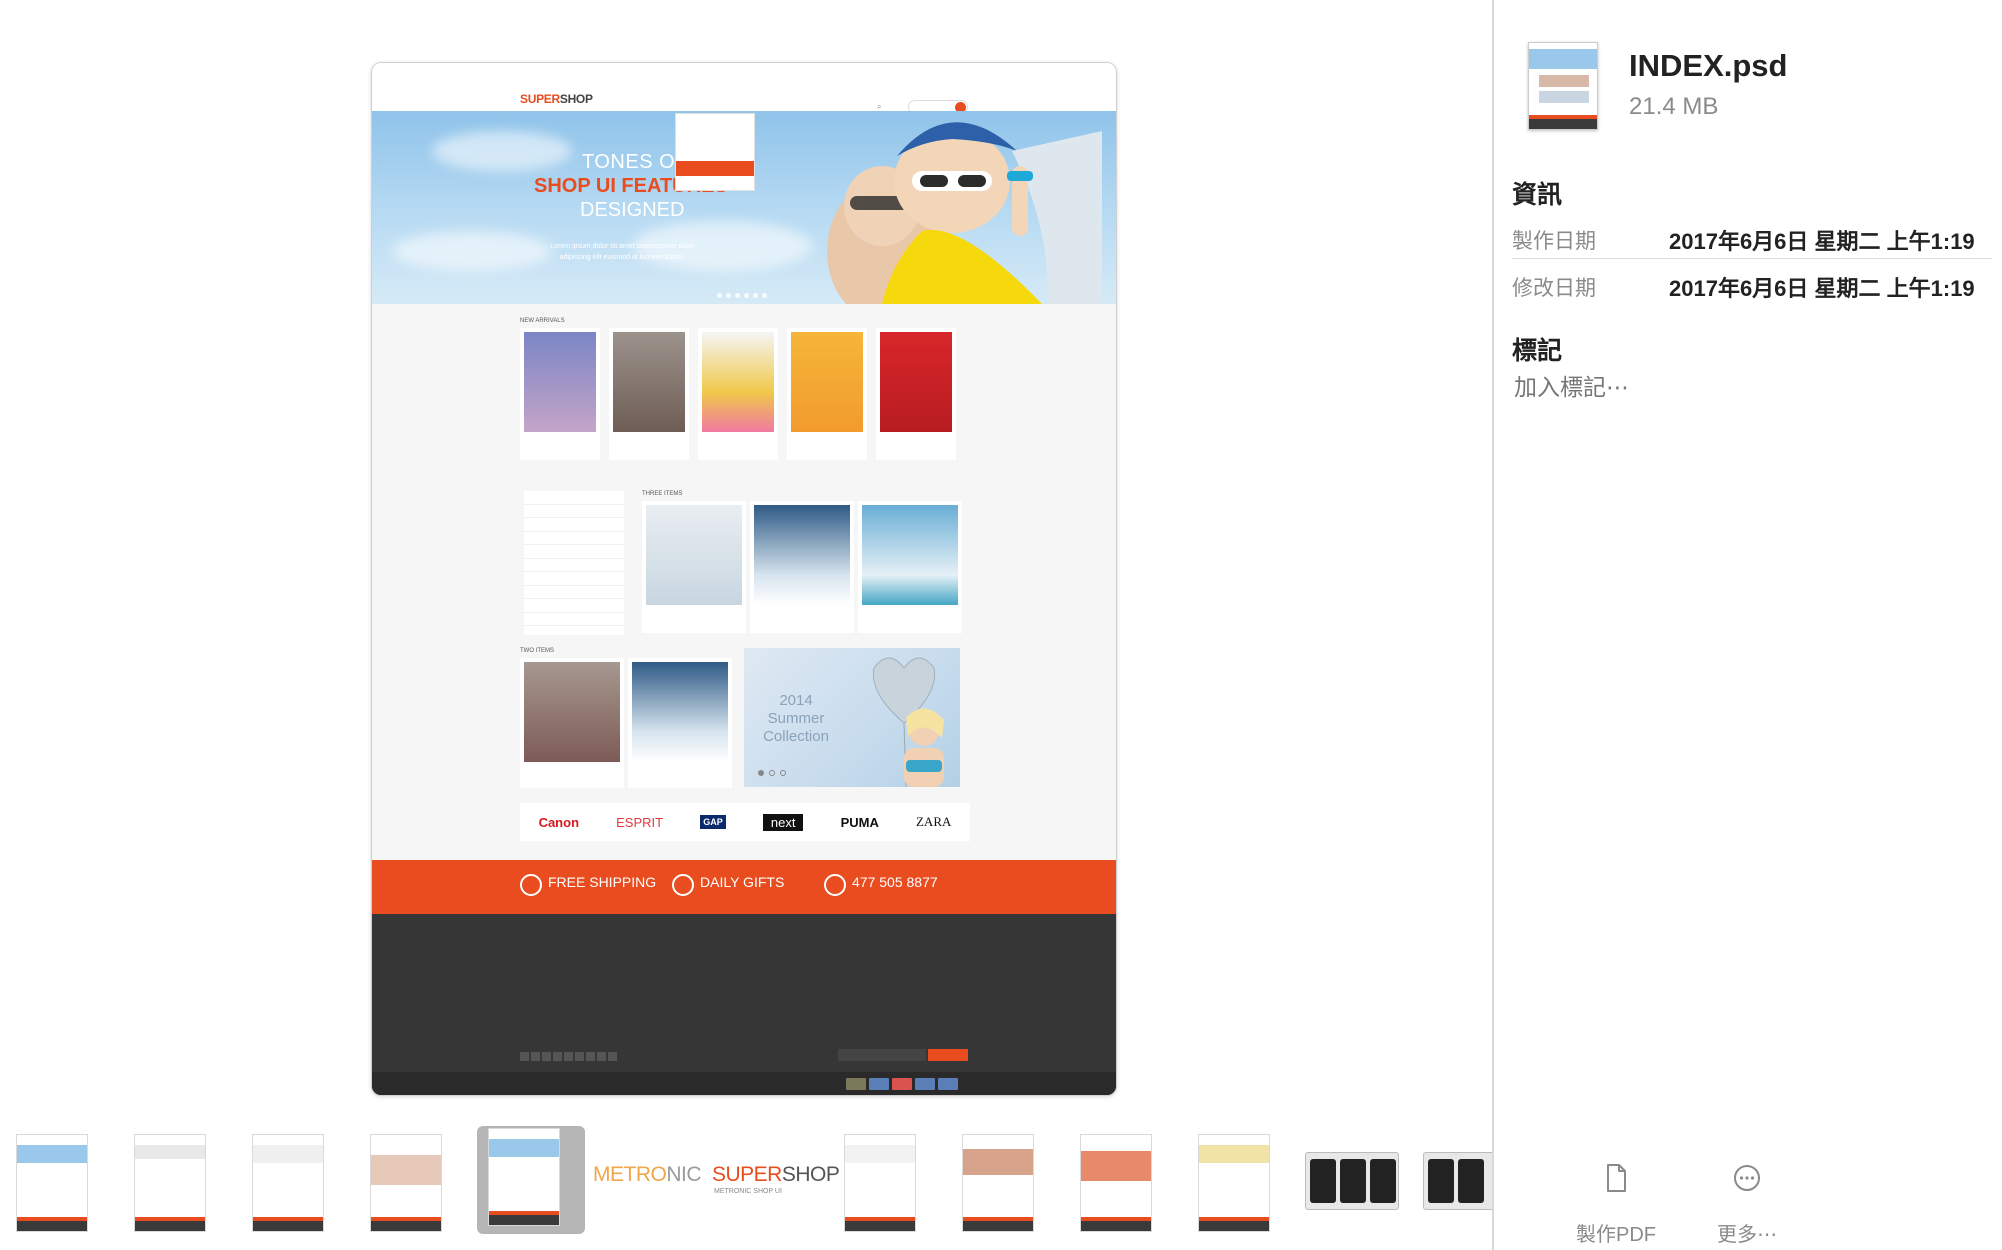 Image resolution: width=2002 pixels, height=1250 pixels. I want to click on mock-section-three-items: THREE ITEMS, so click(662, 494).